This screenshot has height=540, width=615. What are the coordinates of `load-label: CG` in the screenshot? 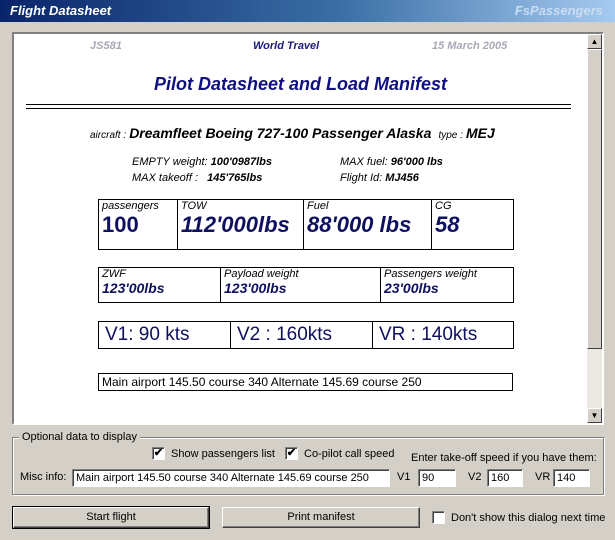 It's located at (443, 206).